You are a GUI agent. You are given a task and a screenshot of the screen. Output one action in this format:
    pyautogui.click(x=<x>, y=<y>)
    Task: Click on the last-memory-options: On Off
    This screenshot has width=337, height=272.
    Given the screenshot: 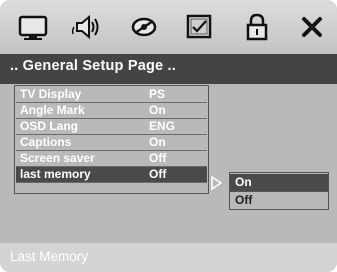 What is the action you would take?
    pyautogui.click(x=279, y=191)
    